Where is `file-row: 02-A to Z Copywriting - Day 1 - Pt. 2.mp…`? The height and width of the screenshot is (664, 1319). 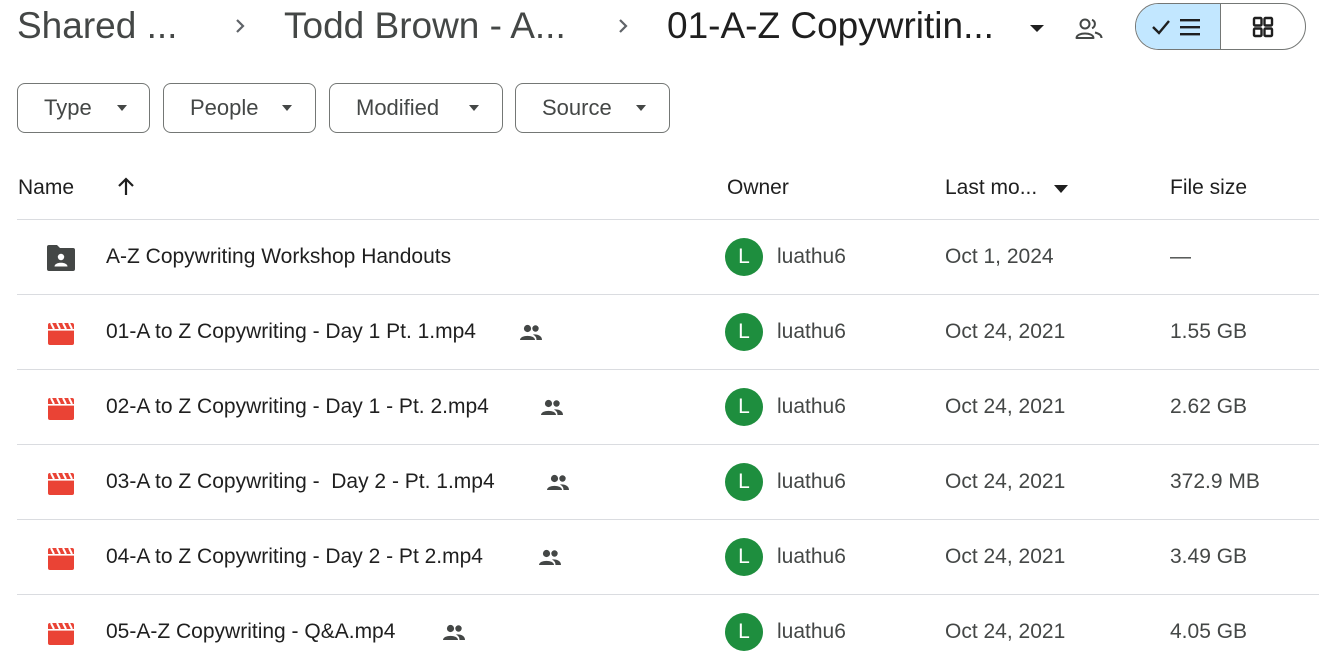
file-row: 02-A to Z Copywriting - Day 1 - Pt. 2.mp… is located at coordinates (668, 407).